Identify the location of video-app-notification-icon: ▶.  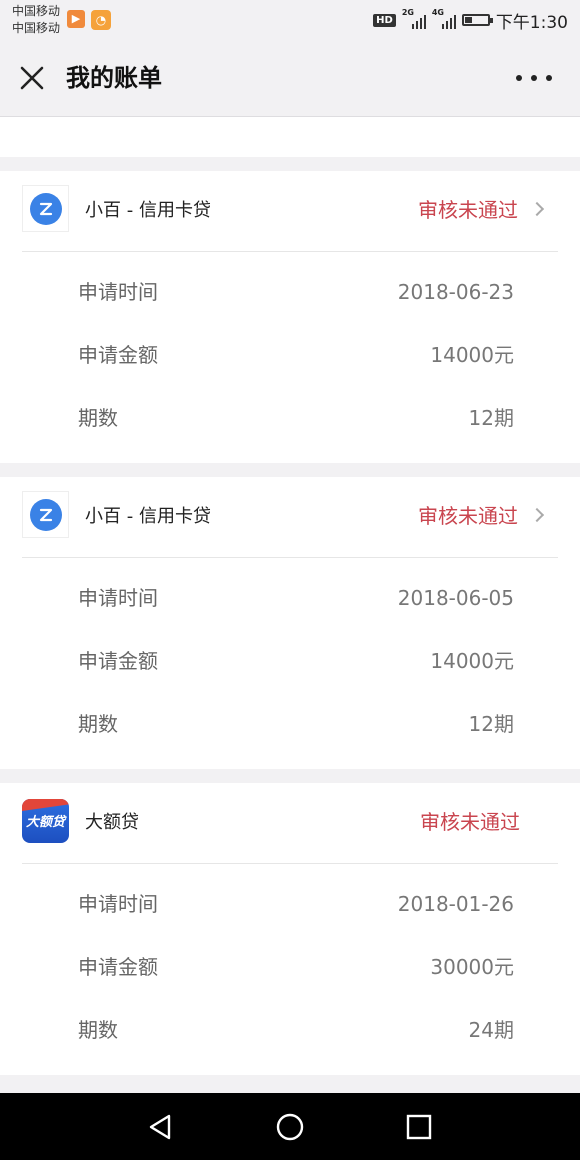
(76, 19).